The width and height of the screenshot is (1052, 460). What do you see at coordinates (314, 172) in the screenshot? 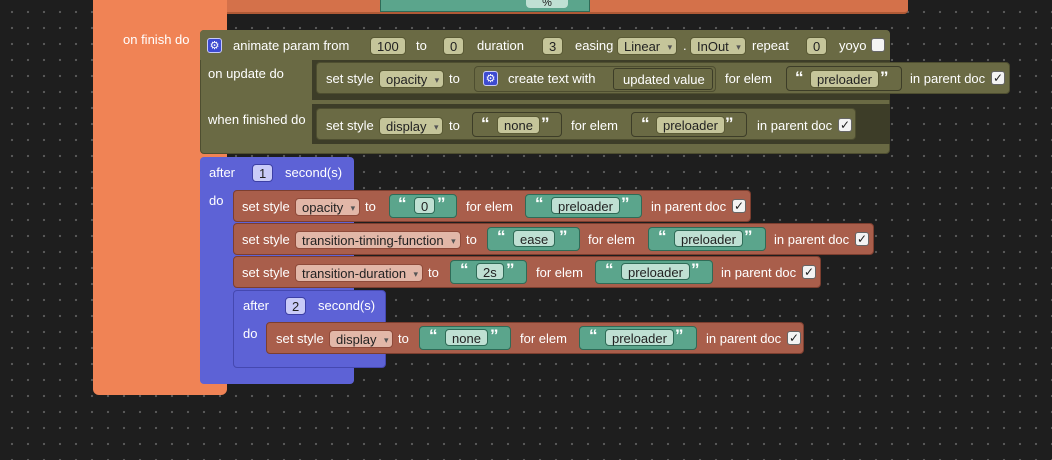
I see `after-1-seconds-label: second(s)` at bounding box center [314, 172].